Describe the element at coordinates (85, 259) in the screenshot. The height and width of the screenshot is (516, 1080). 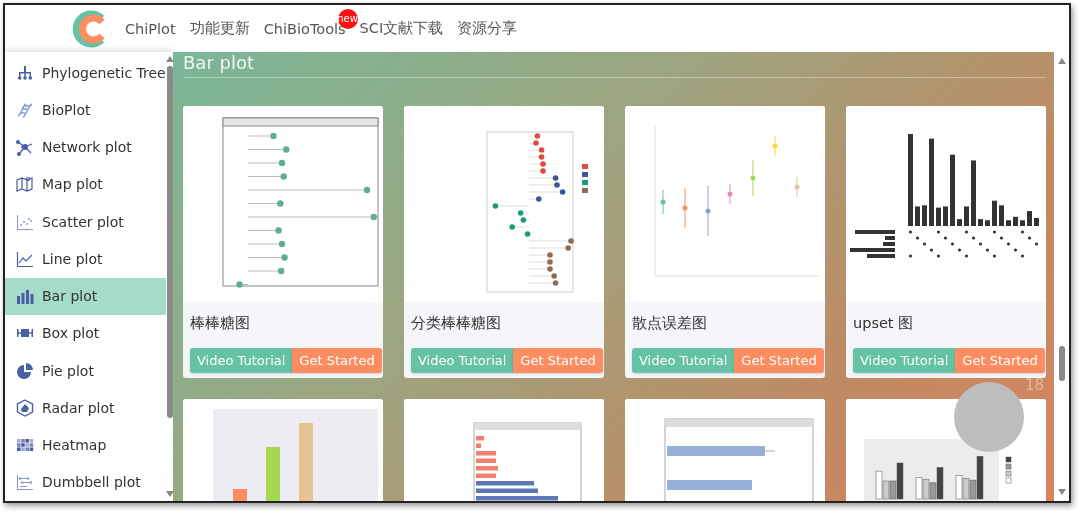
I see `sidebar-item: Line plot` at that location.